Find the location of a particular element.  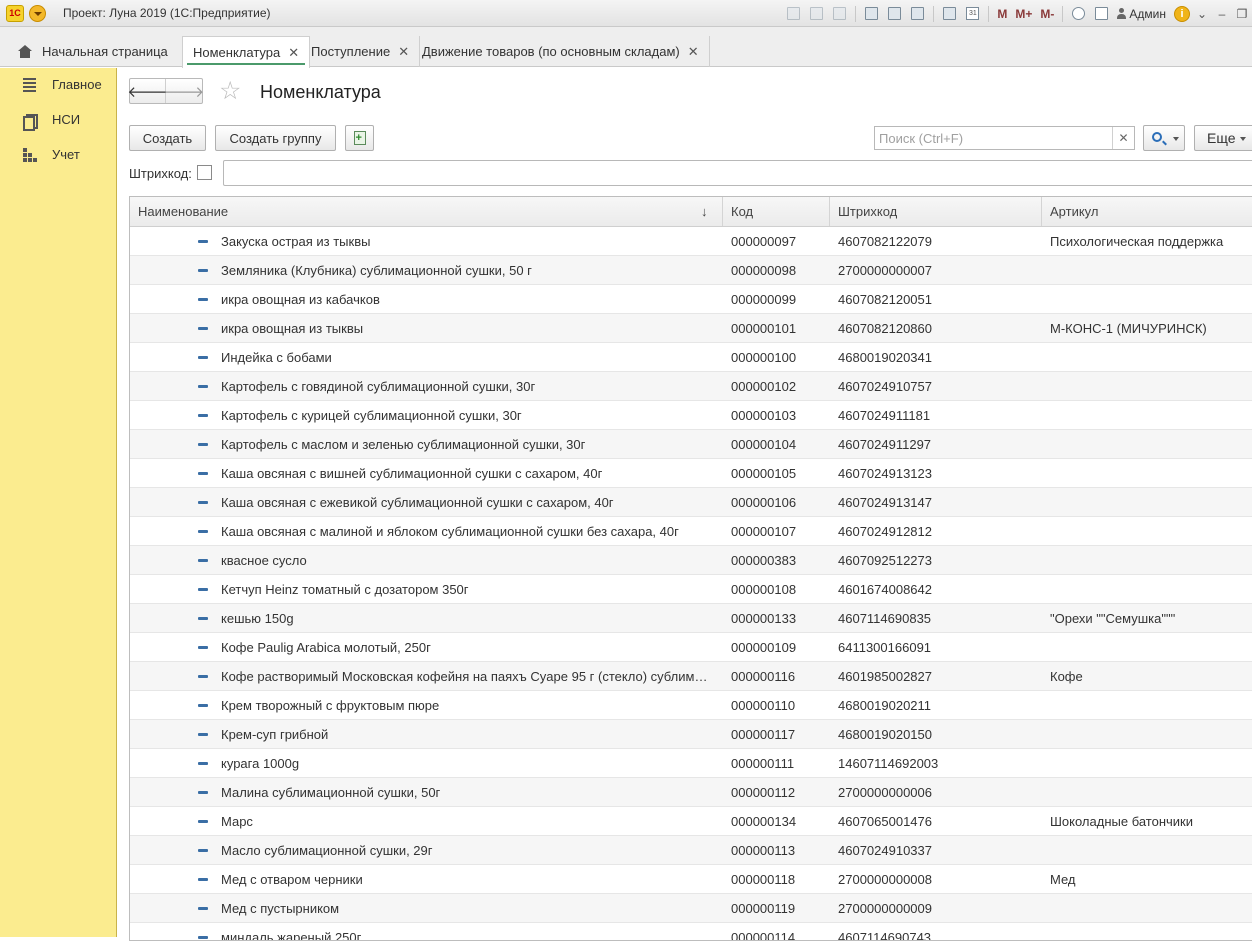

column-header-barcode: Штрихкод is located at coordinates (936, 211).